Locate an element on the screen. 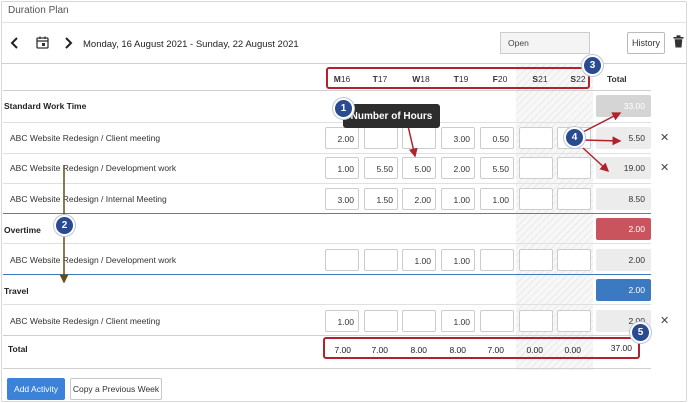 This screenshot has width=688, height=403. callout-badge: 5 is located at coordinates (640, 332).